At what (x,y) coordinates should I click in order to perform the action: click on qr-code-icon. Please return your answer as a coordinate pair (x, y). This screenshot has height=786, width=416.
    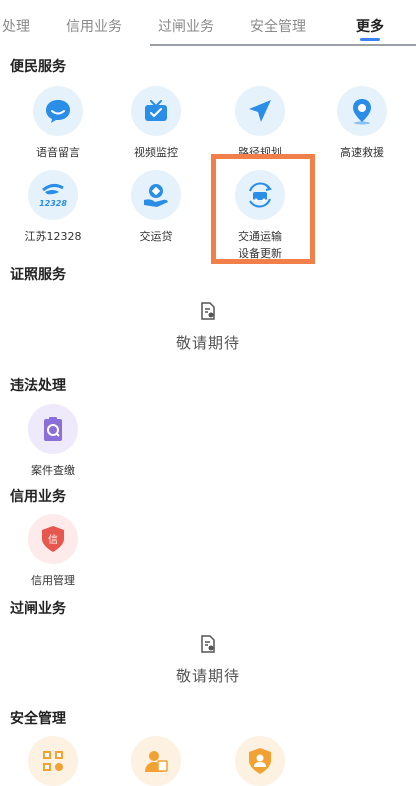
    Looking at the image, I should click on (53, 761).